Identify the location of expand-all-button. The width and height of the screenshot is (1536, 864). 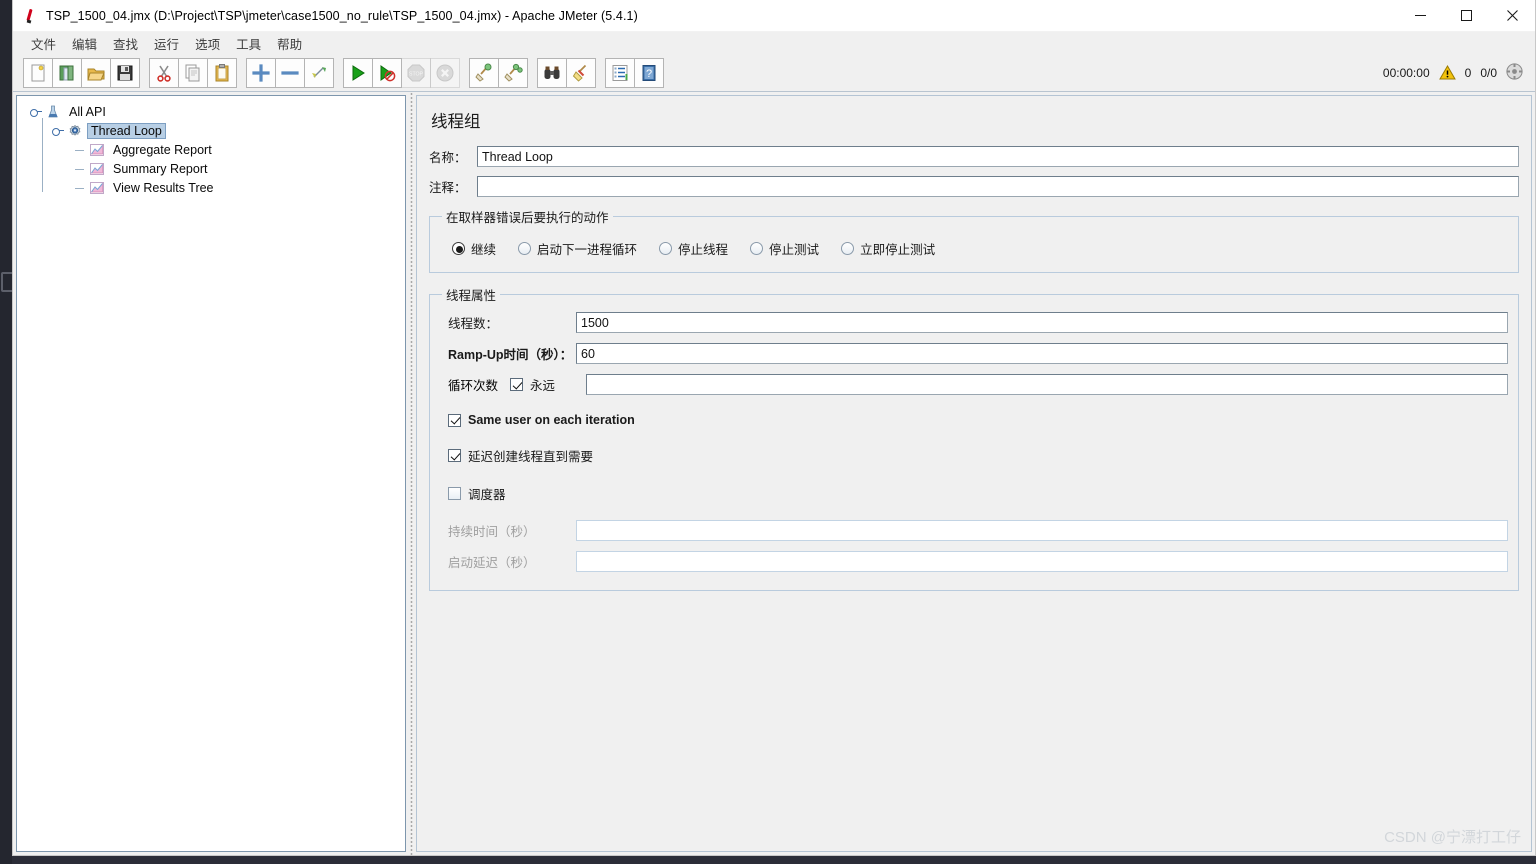
(261, 72).